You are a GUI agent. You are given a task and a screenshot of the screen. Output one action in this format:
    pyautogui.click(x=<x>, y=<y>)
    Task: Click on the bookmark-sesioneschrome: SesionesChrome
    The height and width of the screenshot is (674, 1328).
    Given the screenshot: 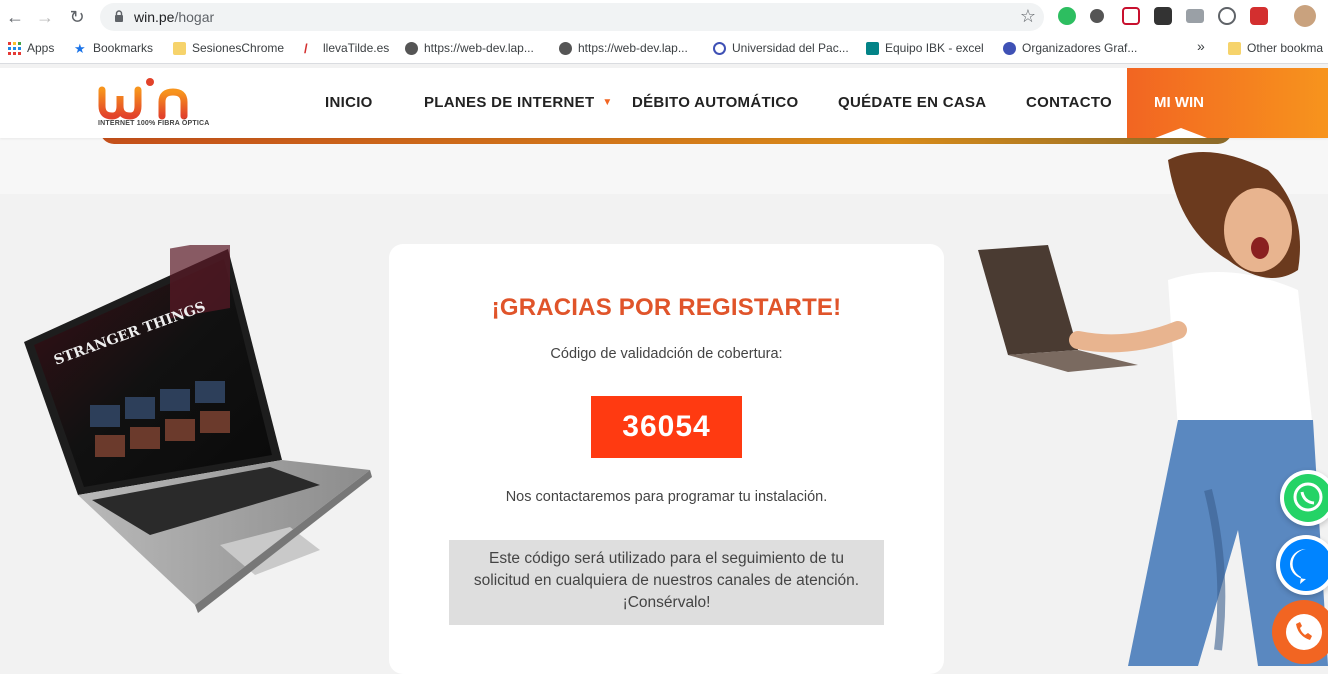 What is the action you would take?
    pyautogui.click(x=228, y=48)
    